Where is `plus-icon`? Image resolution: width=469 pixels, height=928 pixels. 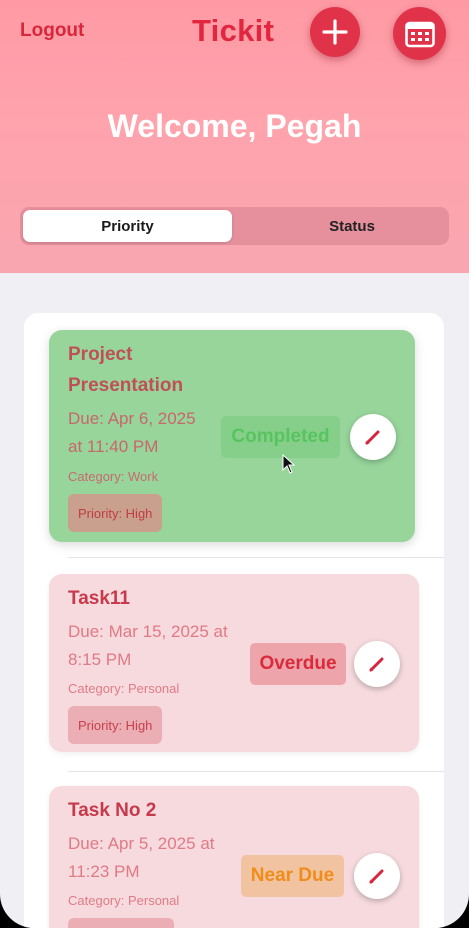 plus-icon is located at coordinates (335, 32).